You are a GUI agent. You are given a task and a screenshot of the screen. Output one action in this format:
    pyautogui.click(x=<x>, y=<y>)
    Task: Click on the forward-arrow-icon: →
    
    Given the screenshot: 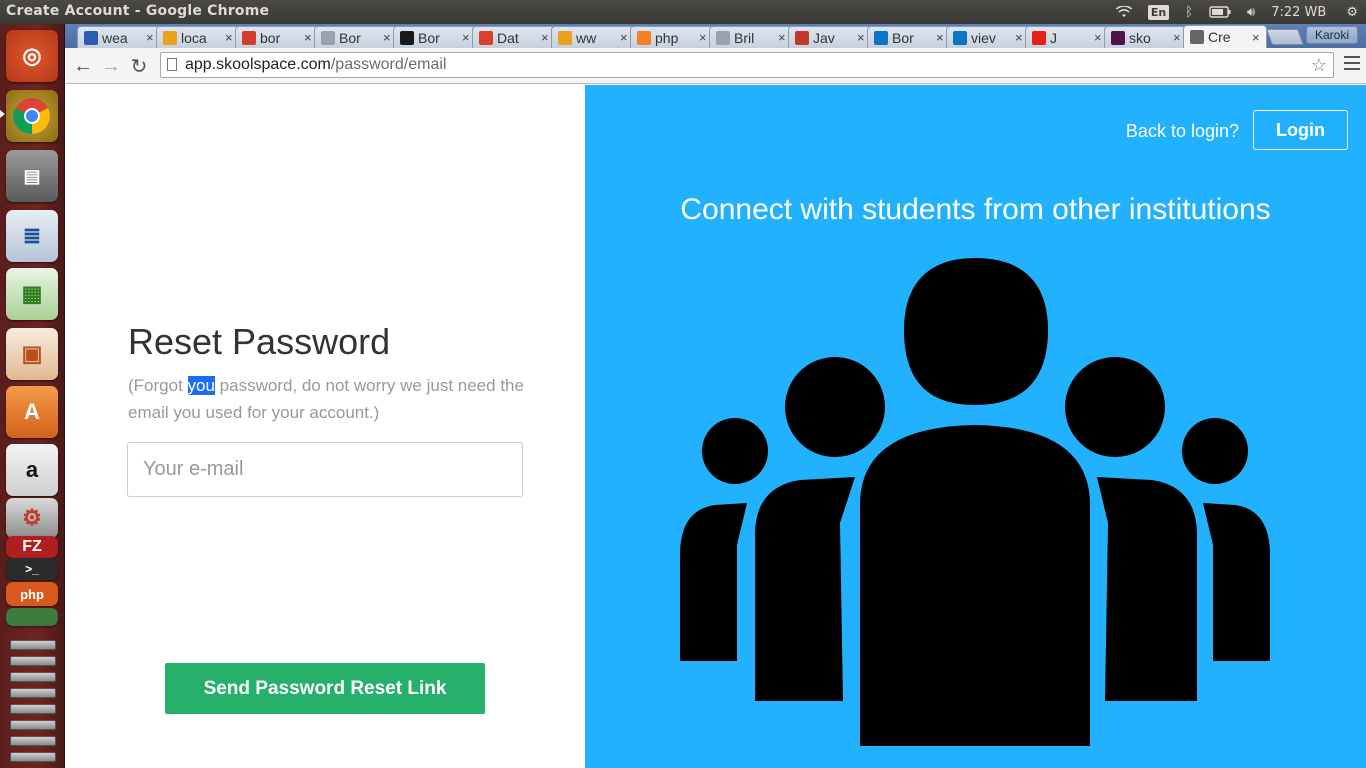 What is the action you would take?
    pyautogui.click(x=111, y=66)
    